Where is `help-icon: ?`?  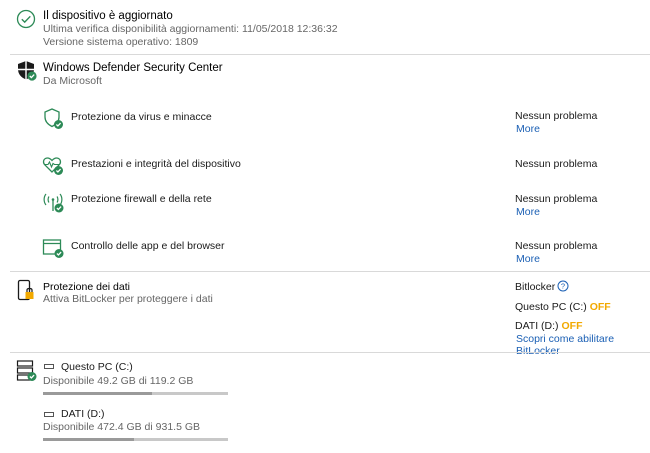
help-icon: ? is located at coordinates (563, 286).